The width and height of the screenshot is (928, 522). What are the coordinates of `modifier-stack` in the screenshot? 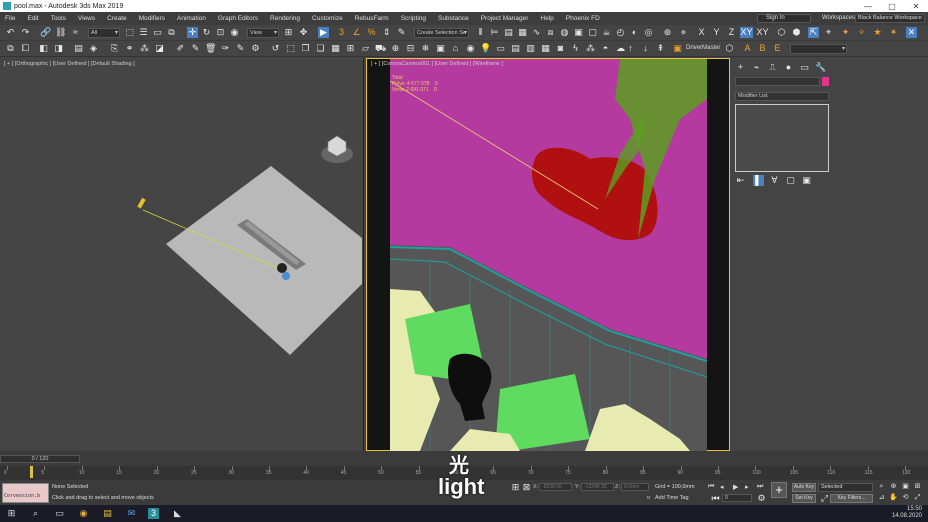 It's located at (782, 138).